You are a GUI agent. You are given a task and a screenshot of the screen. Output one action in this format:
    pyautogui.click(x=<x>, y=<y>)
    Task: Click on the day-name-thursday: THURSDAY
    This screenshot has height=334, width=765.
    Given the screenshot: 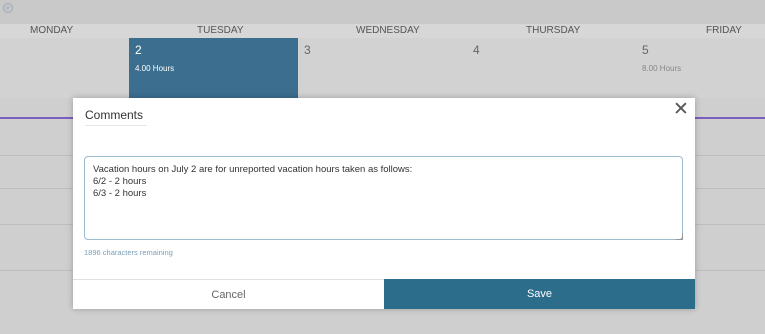 What is the action you would take?
    pyautogui.click(x=553, y=30)
    